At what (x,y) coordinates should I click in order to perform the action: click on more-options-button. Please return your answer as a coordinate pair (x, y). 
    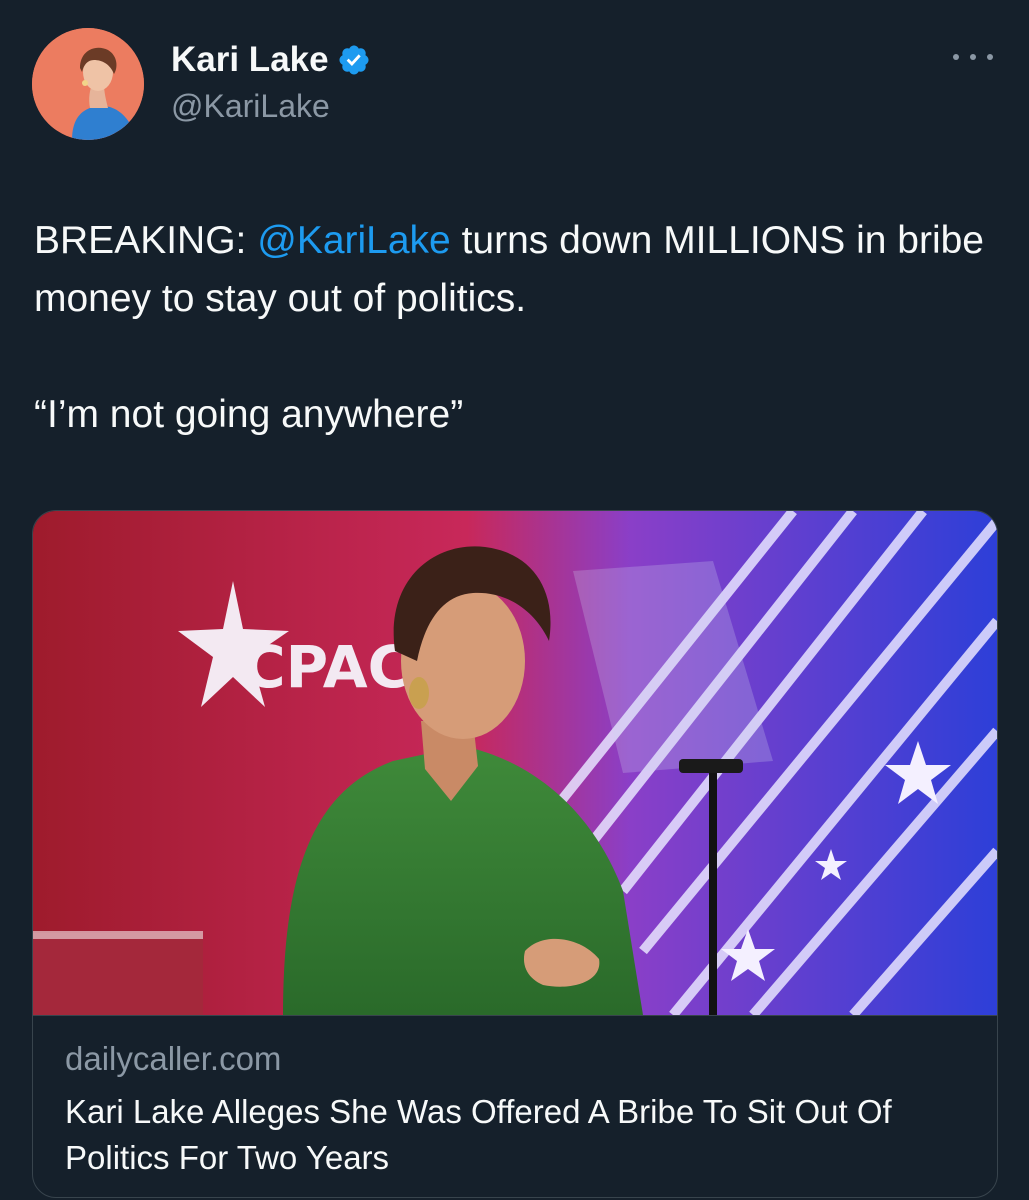
    Looking at the image, I should click on (973, 57).